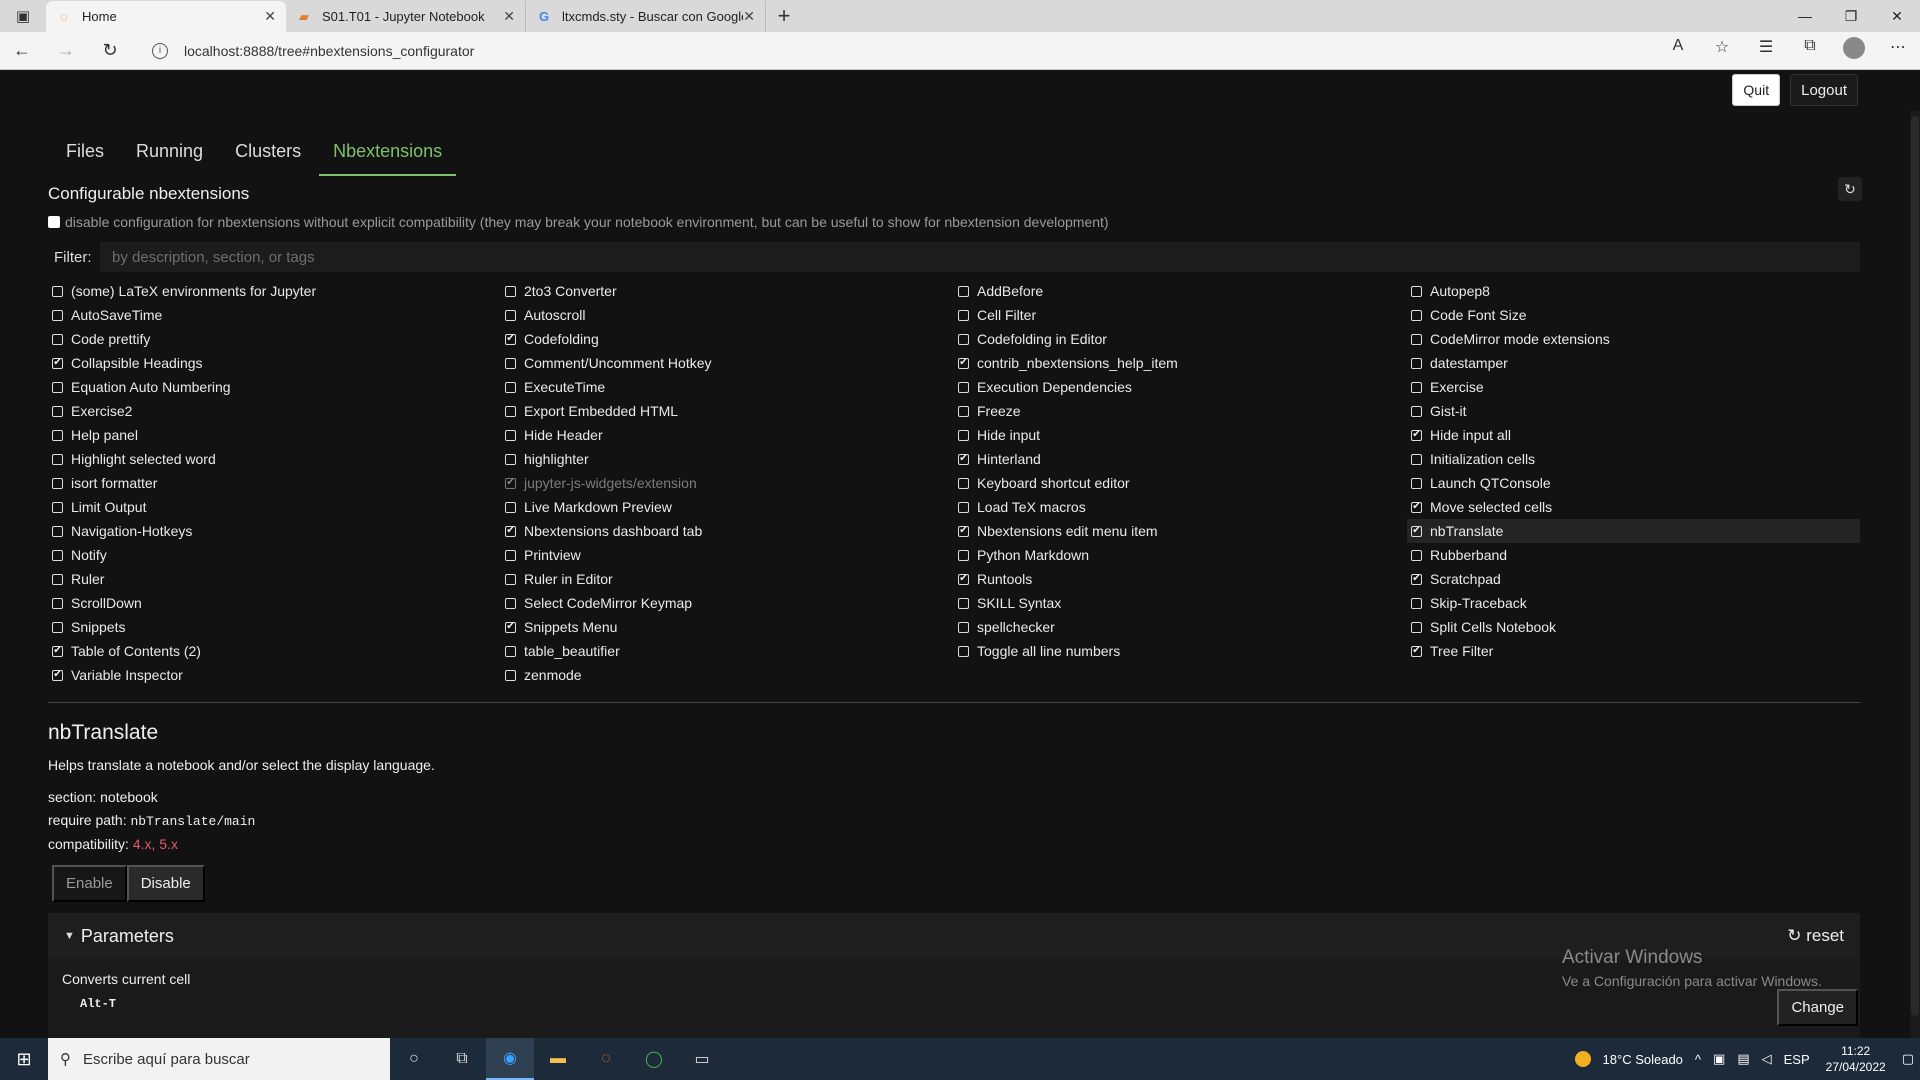 This screenshot has height=1080, width=1920. What do you see at coordinates (1633, 627) in the screenshot?
I see `extension-item: Split Cells Notebook` at bounding box center [1633, 627].